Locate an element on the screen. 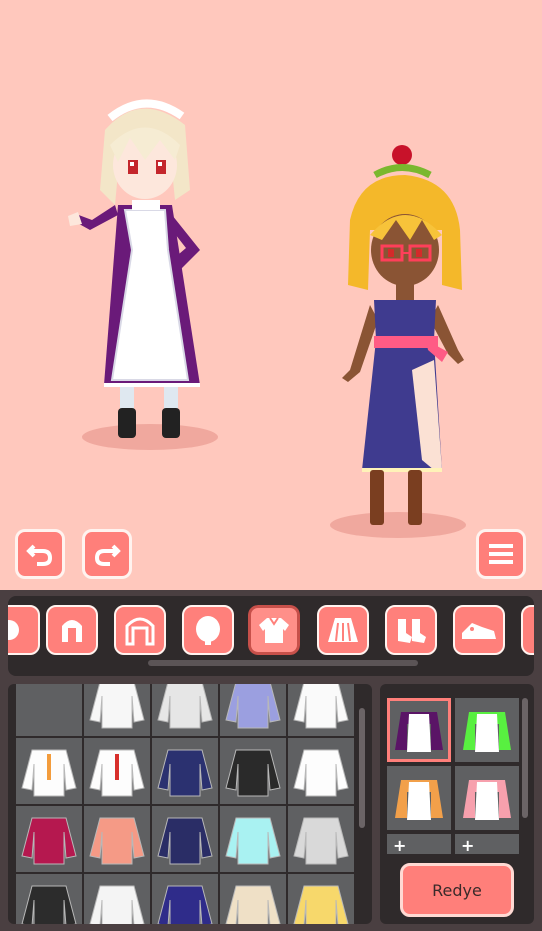 This screenshot has height=931, width=542. undo-icon is located at coordinates (39, 555).